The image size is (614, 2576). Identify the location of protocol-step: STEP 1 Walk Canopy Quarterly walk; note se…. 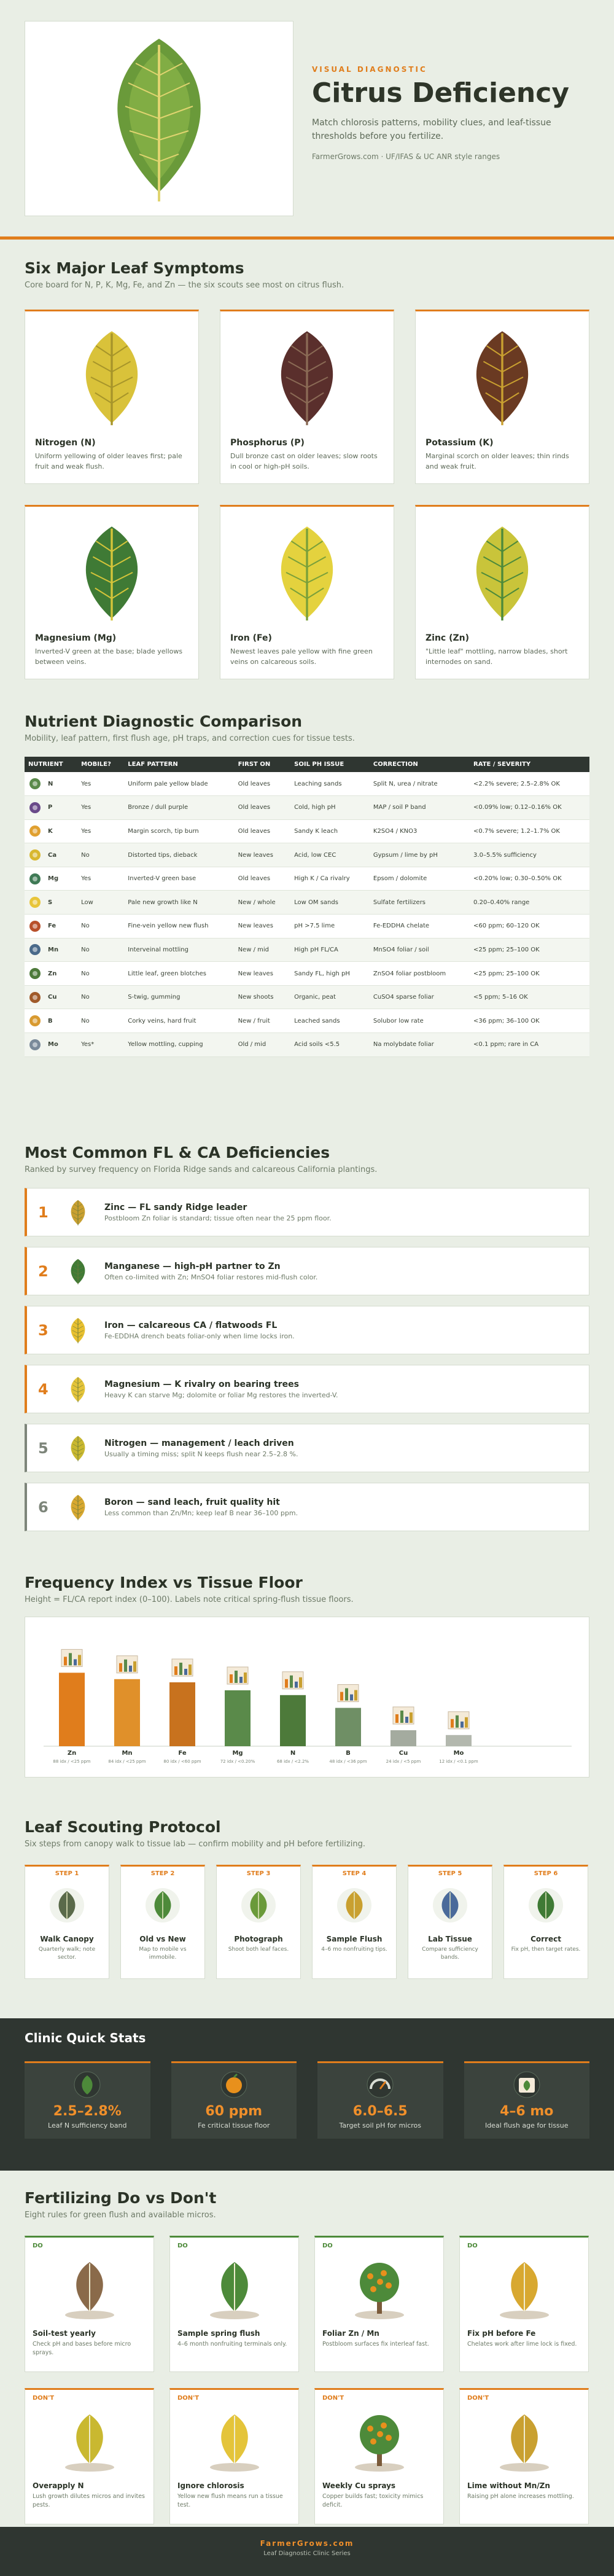
(67, 1922).